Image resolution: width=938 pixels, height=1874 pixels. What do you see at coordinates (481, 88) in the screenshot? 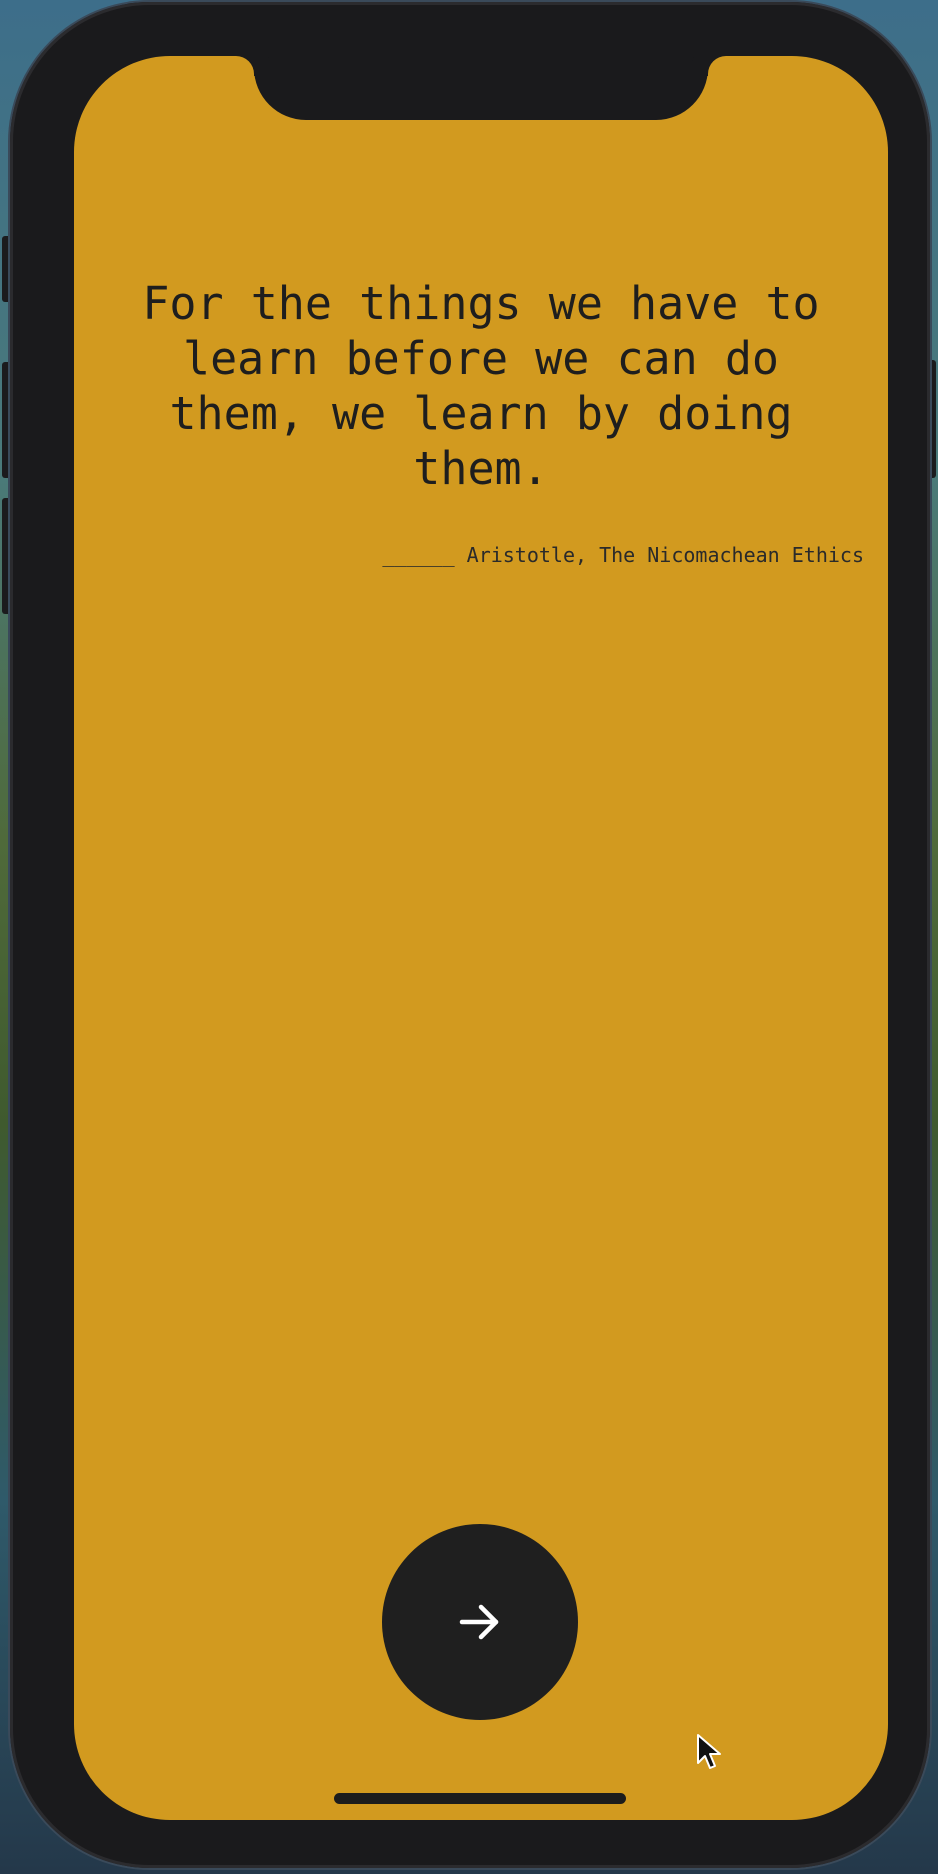
I see `notch` at bounding box center [481, 88].